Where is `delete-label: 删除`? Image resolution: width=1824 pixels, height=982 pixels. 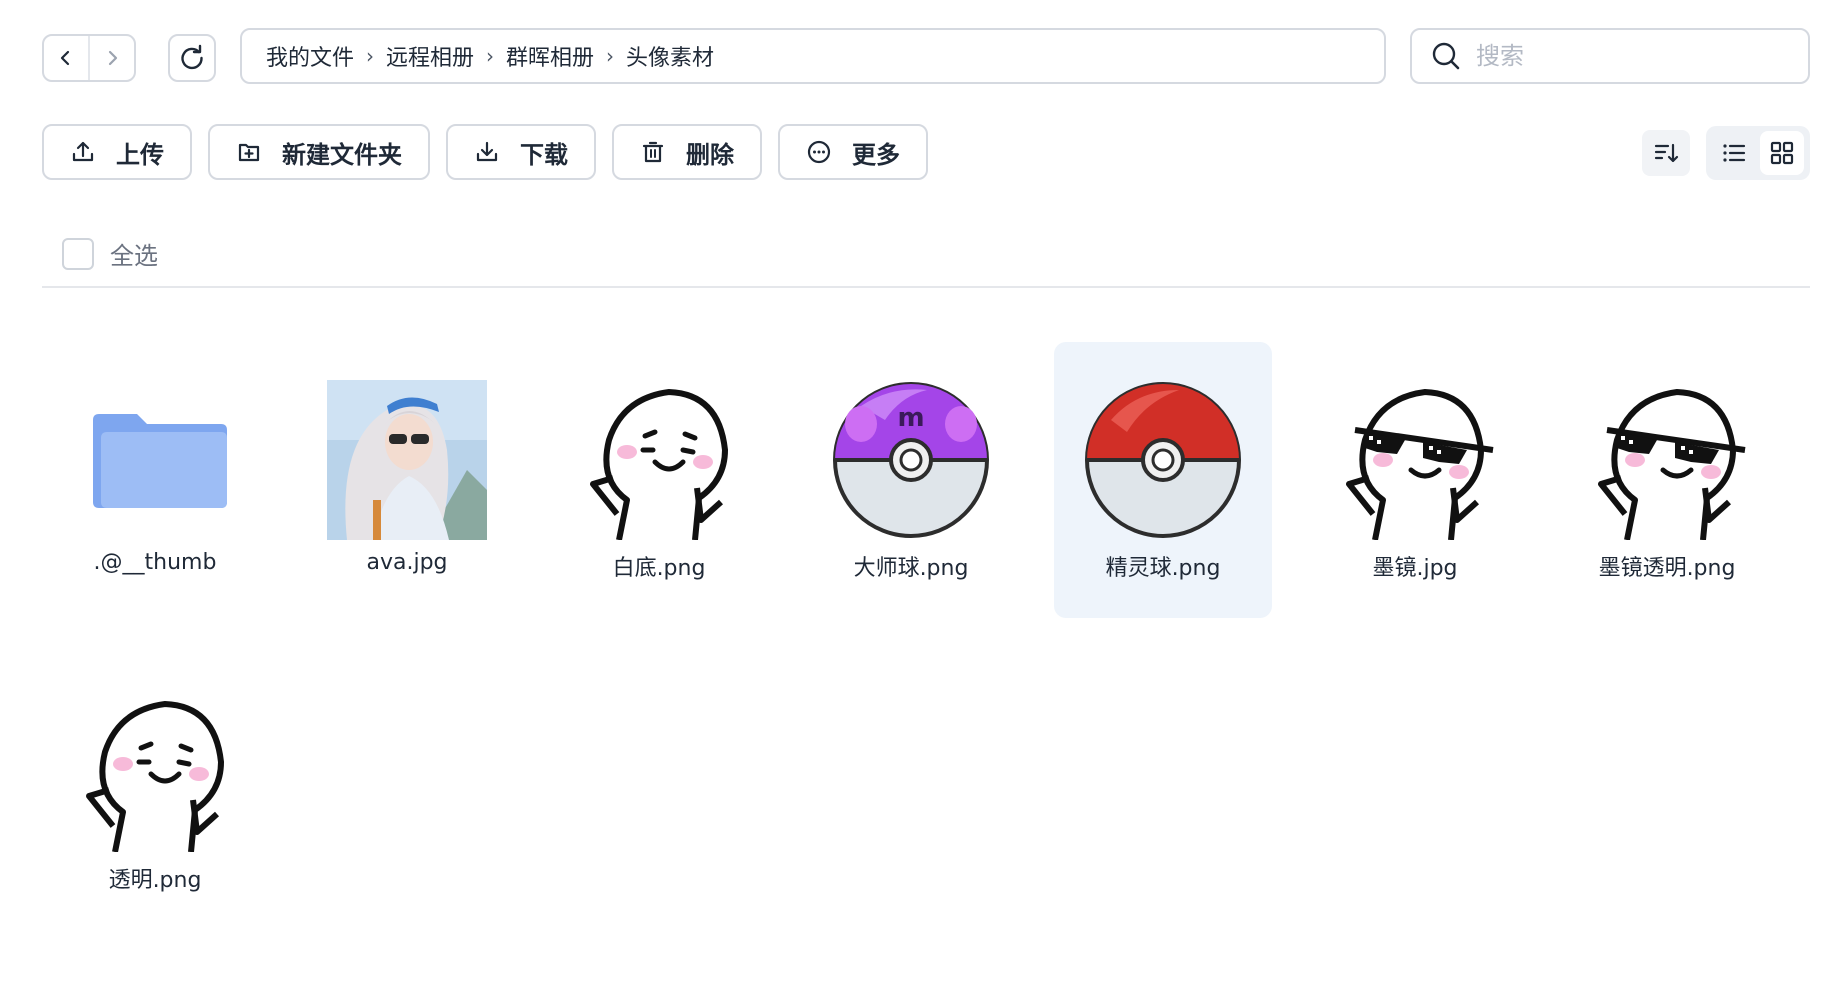
delete-label: 删除 is located at coordinates (710, 154).